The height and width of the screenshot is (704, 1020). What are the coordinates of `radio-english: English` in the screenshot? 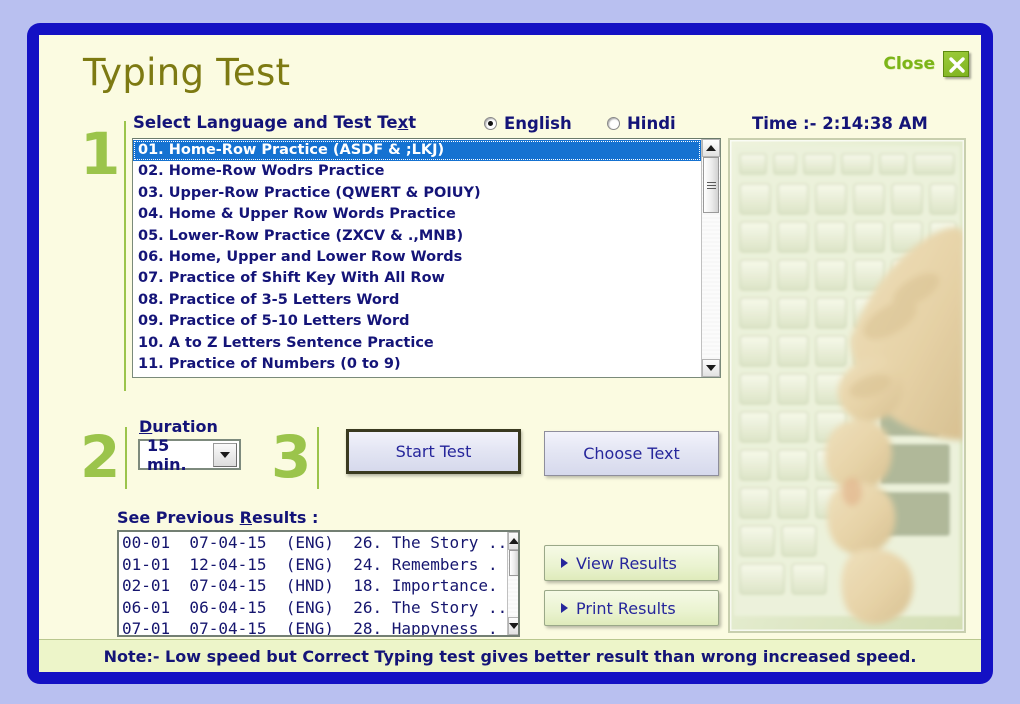 It's located at (528, 123).